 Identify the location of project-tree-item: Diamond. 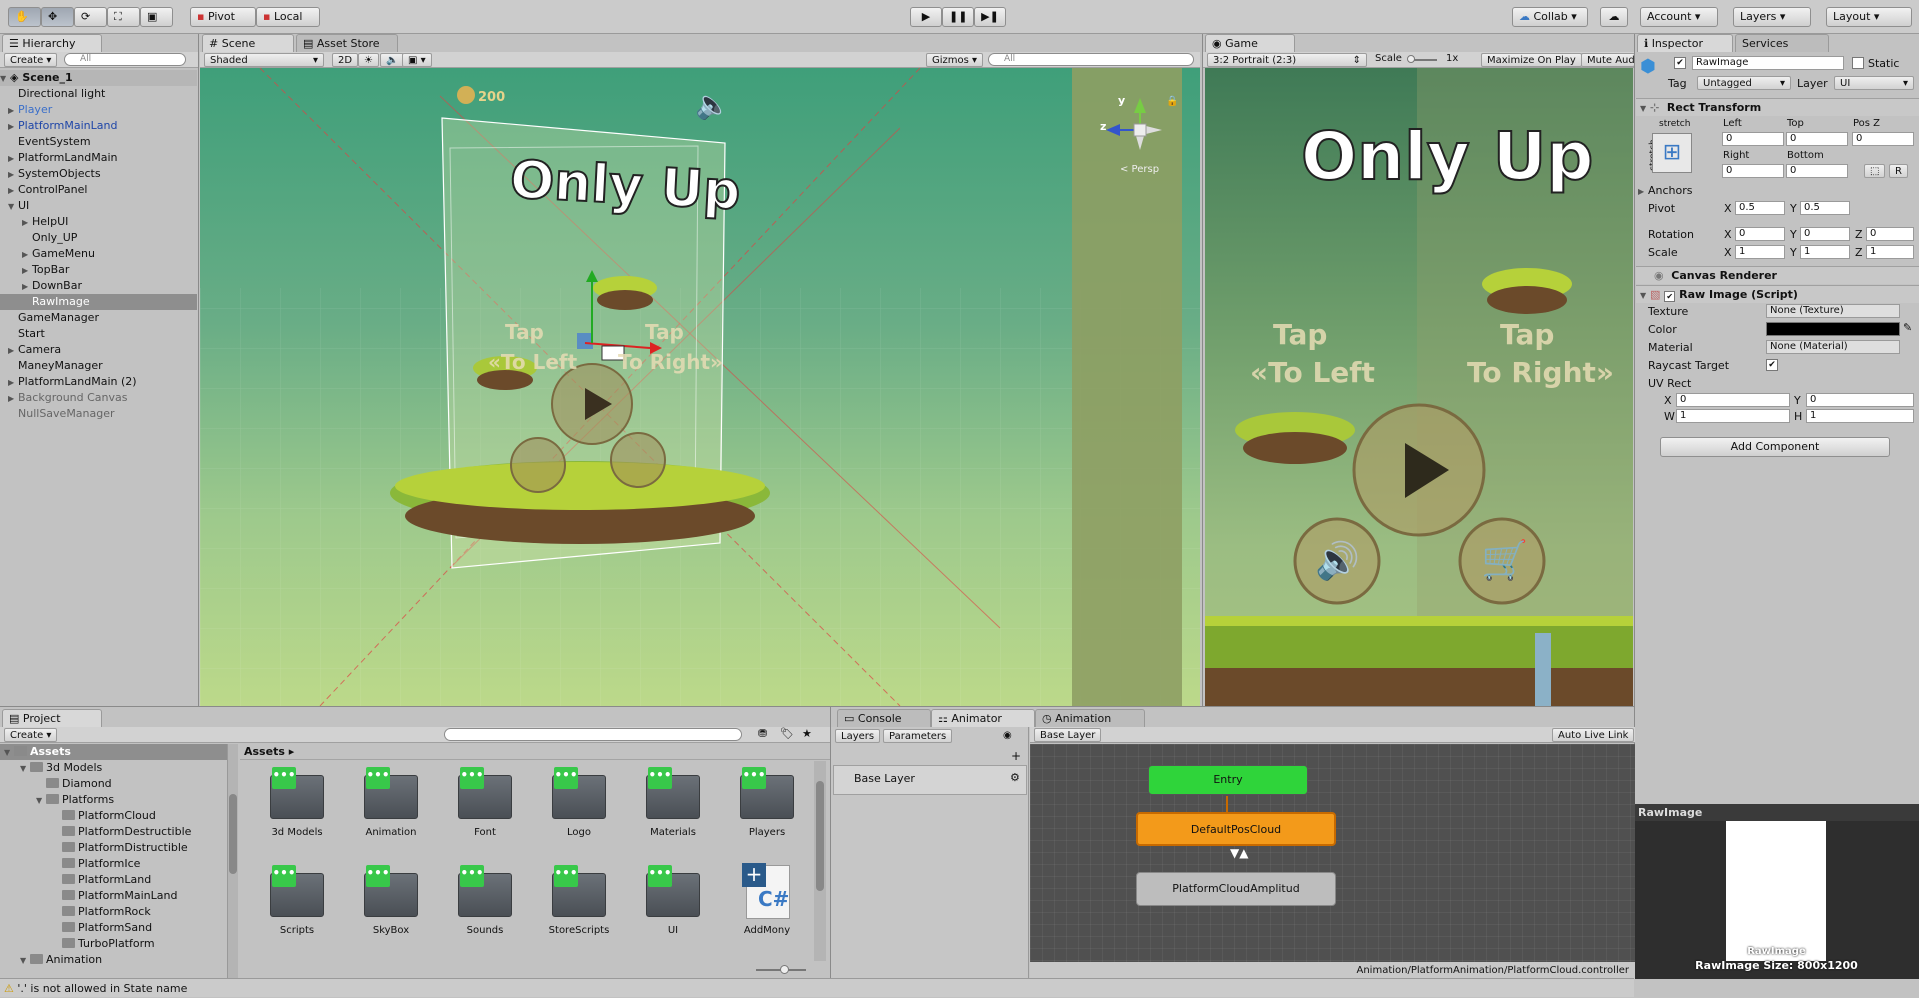
(113, 784).